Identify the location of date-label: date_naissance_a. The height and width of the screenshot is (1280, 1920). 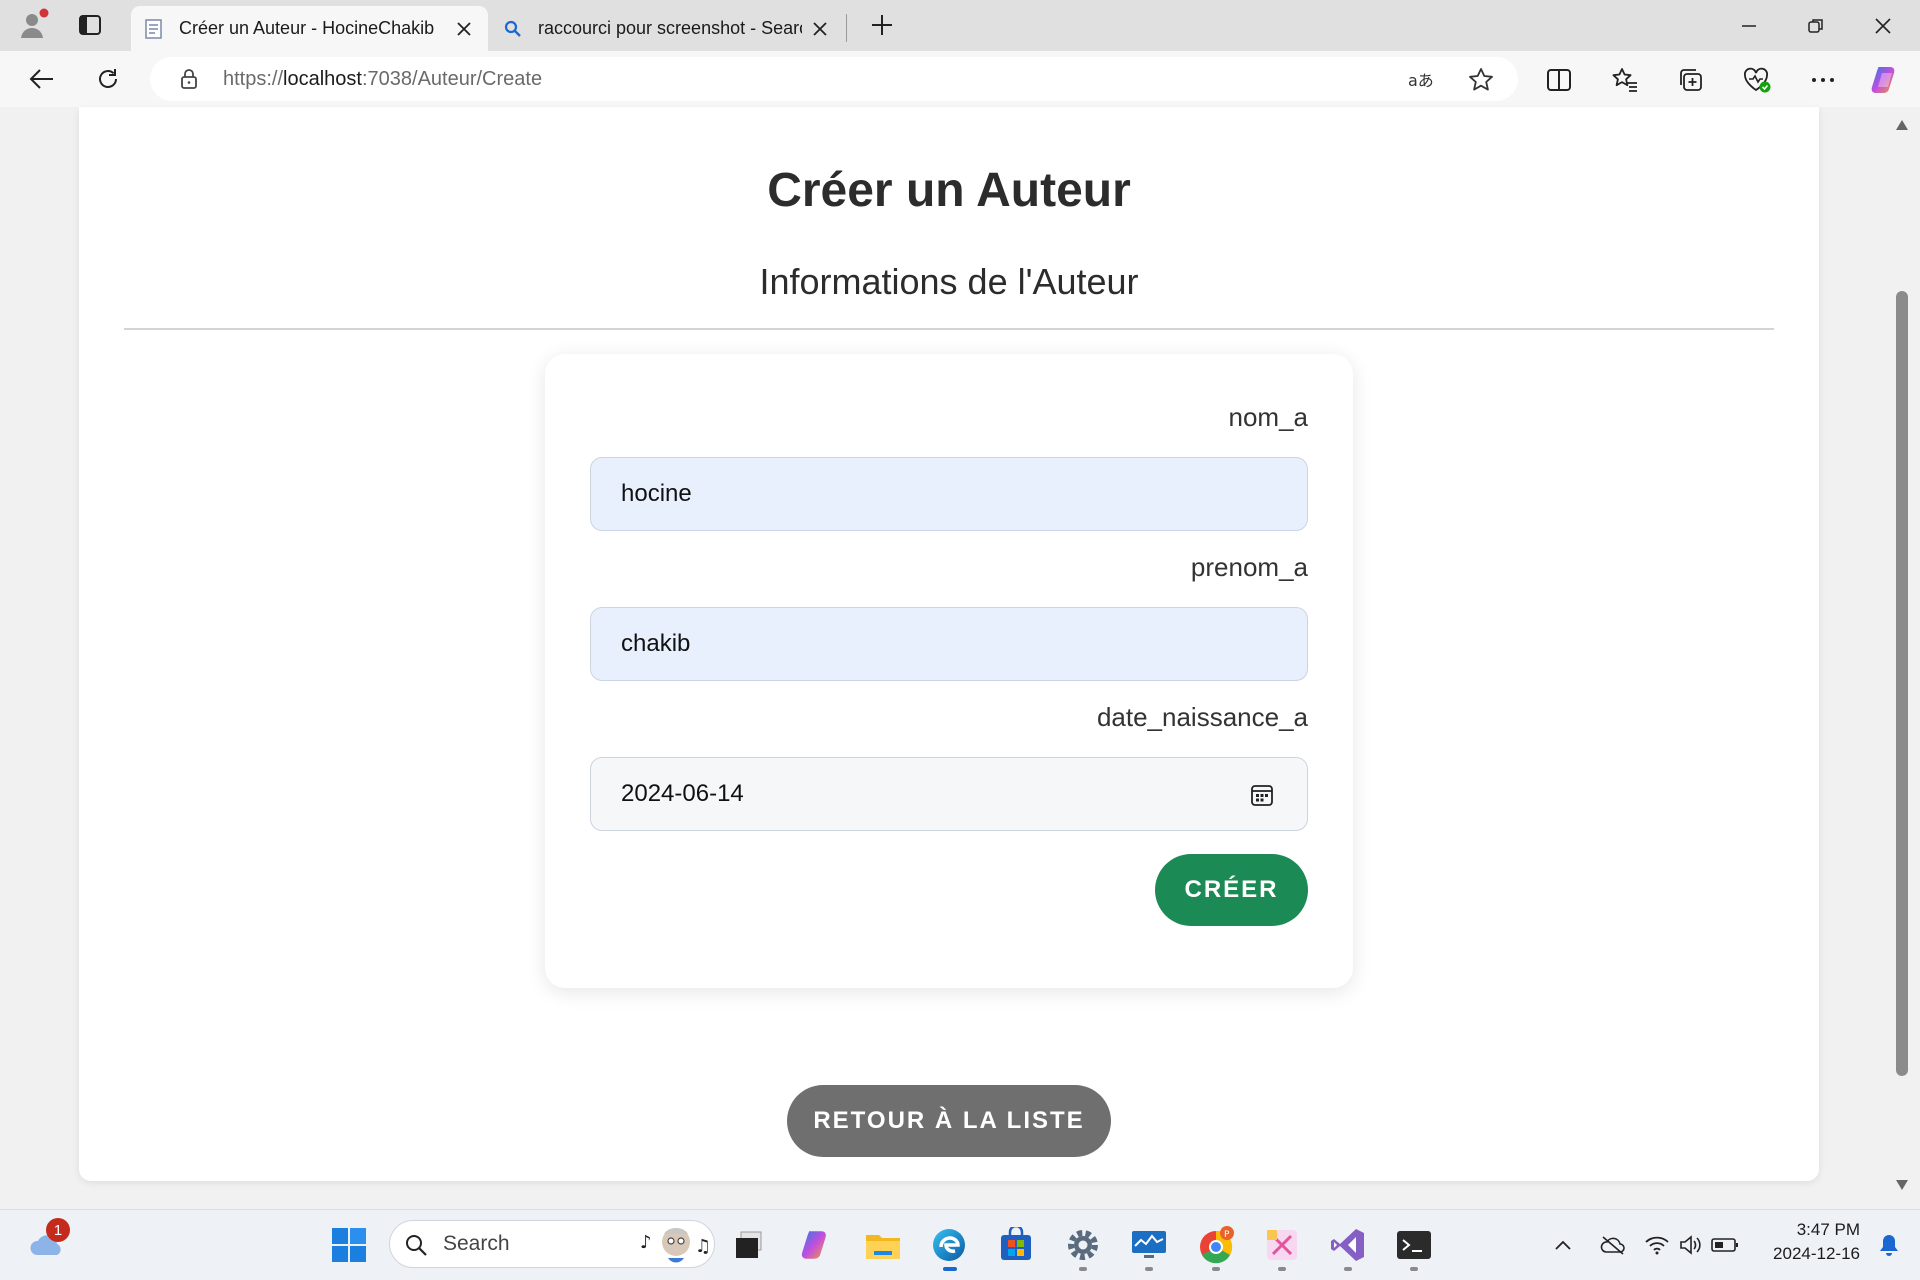
(1202, 717).